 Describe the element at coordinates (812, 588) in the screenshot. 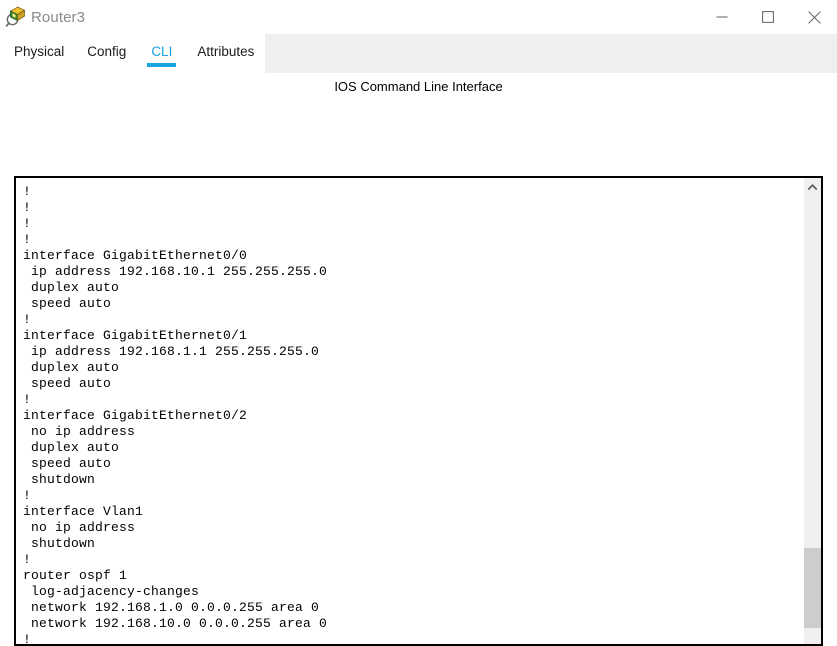

I see `scrollbar-thumb` at that location.